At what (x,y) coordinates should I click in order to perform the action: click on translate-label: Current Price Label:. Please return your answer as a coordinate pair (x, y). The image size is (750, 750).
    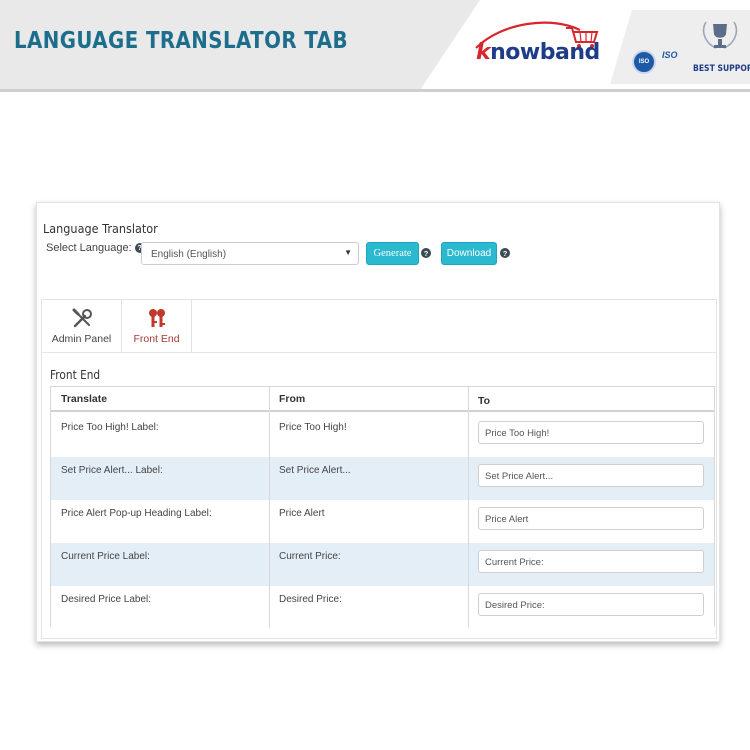
    Looking at the image, I should click on (105, 556).